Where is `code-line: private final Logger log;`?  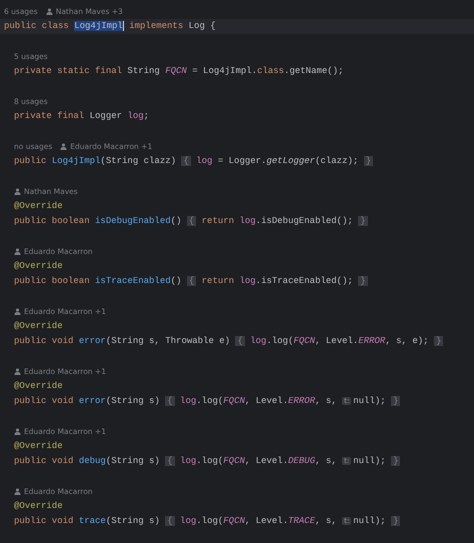 code-line: private final Logger log; is located at coordinates (81, 116).